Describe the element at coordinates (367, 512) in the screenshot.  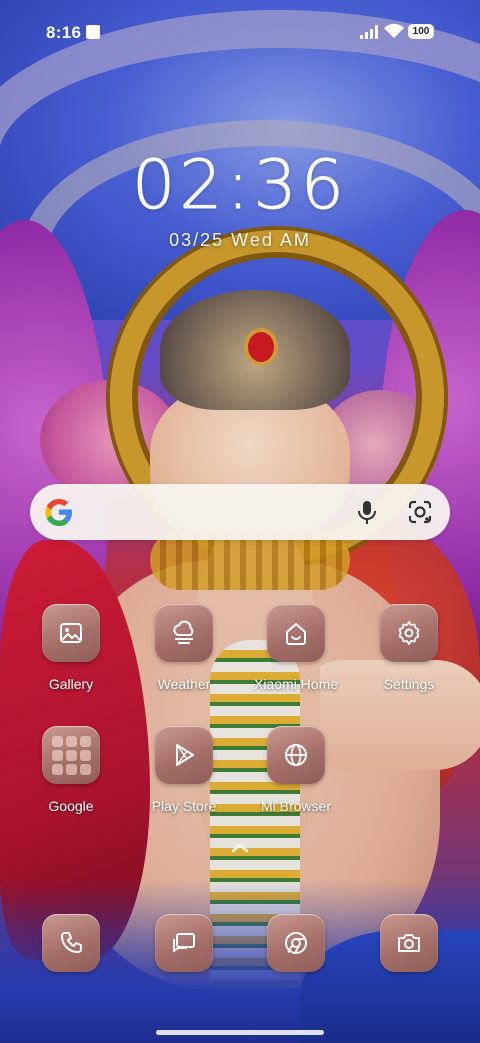
I see `mic-icon` at that location.